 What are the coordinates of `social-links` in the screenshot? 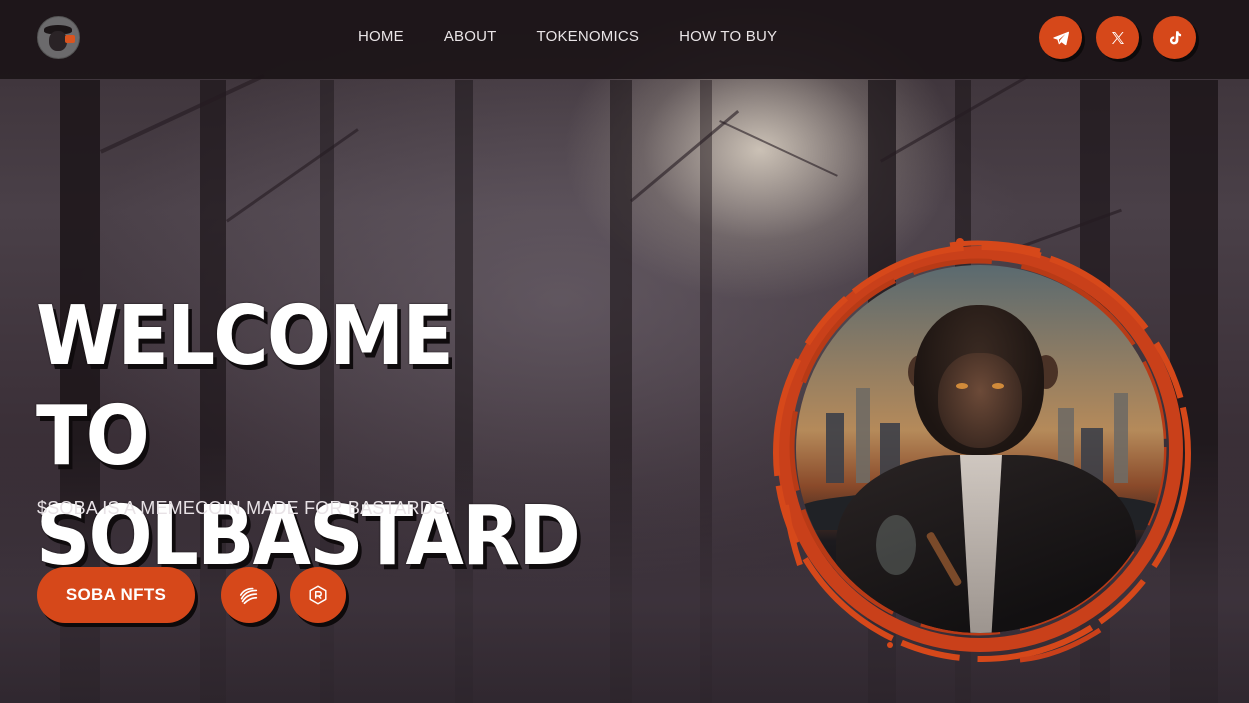 It's located at (1117, 37).